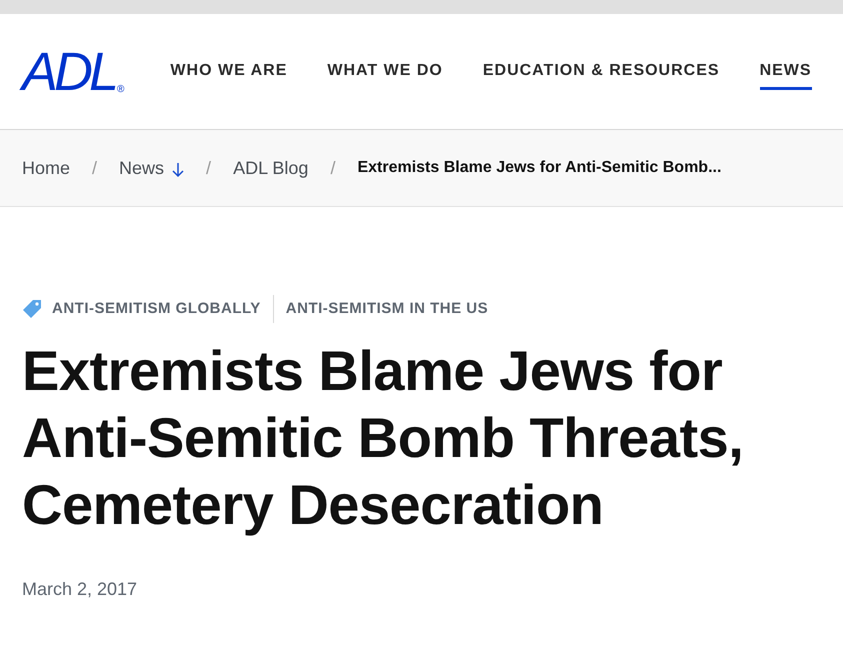  What do you see at coordinates (151, 168) in the screenshot?
I see `breadcrumb-link: News` at bounding box center [151, 168].